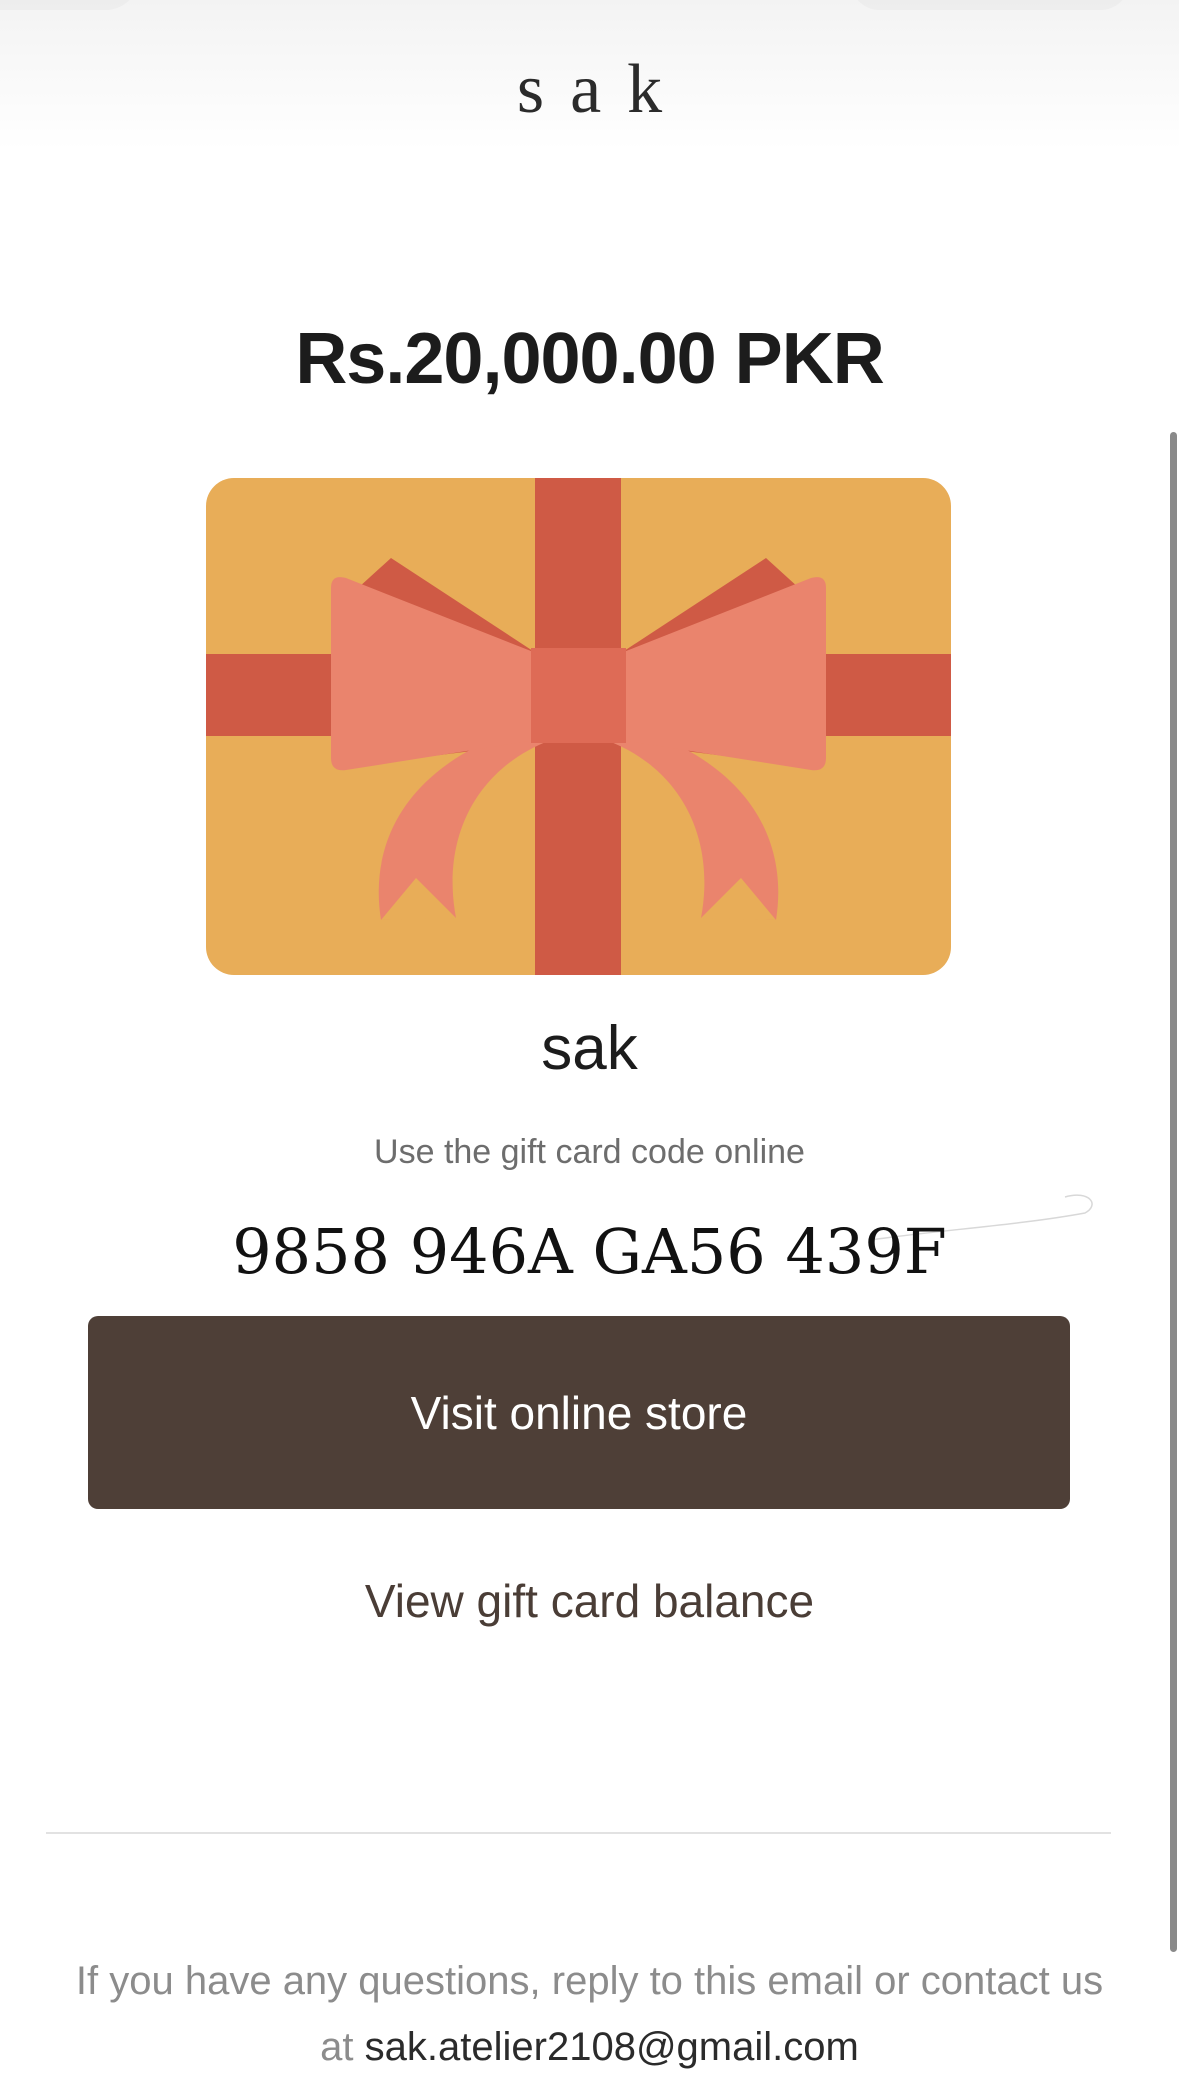  I want to click on store-name: sak, so click(589, 1048).